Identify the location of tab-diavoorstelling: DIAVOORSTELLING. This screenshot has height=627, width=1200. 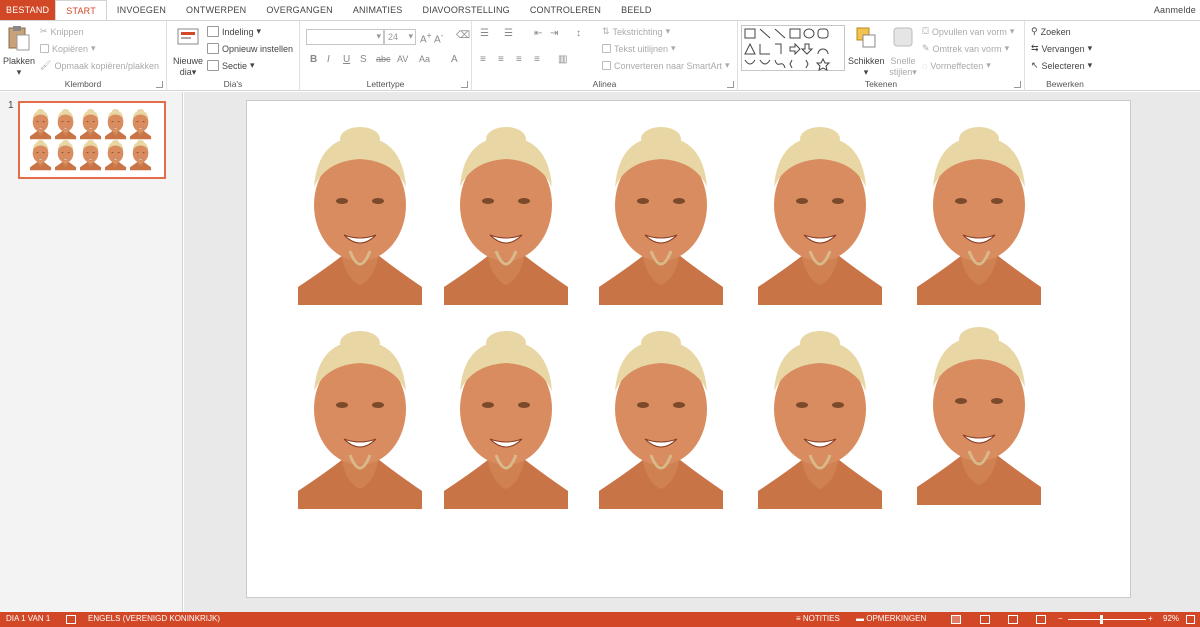
(466, 10).